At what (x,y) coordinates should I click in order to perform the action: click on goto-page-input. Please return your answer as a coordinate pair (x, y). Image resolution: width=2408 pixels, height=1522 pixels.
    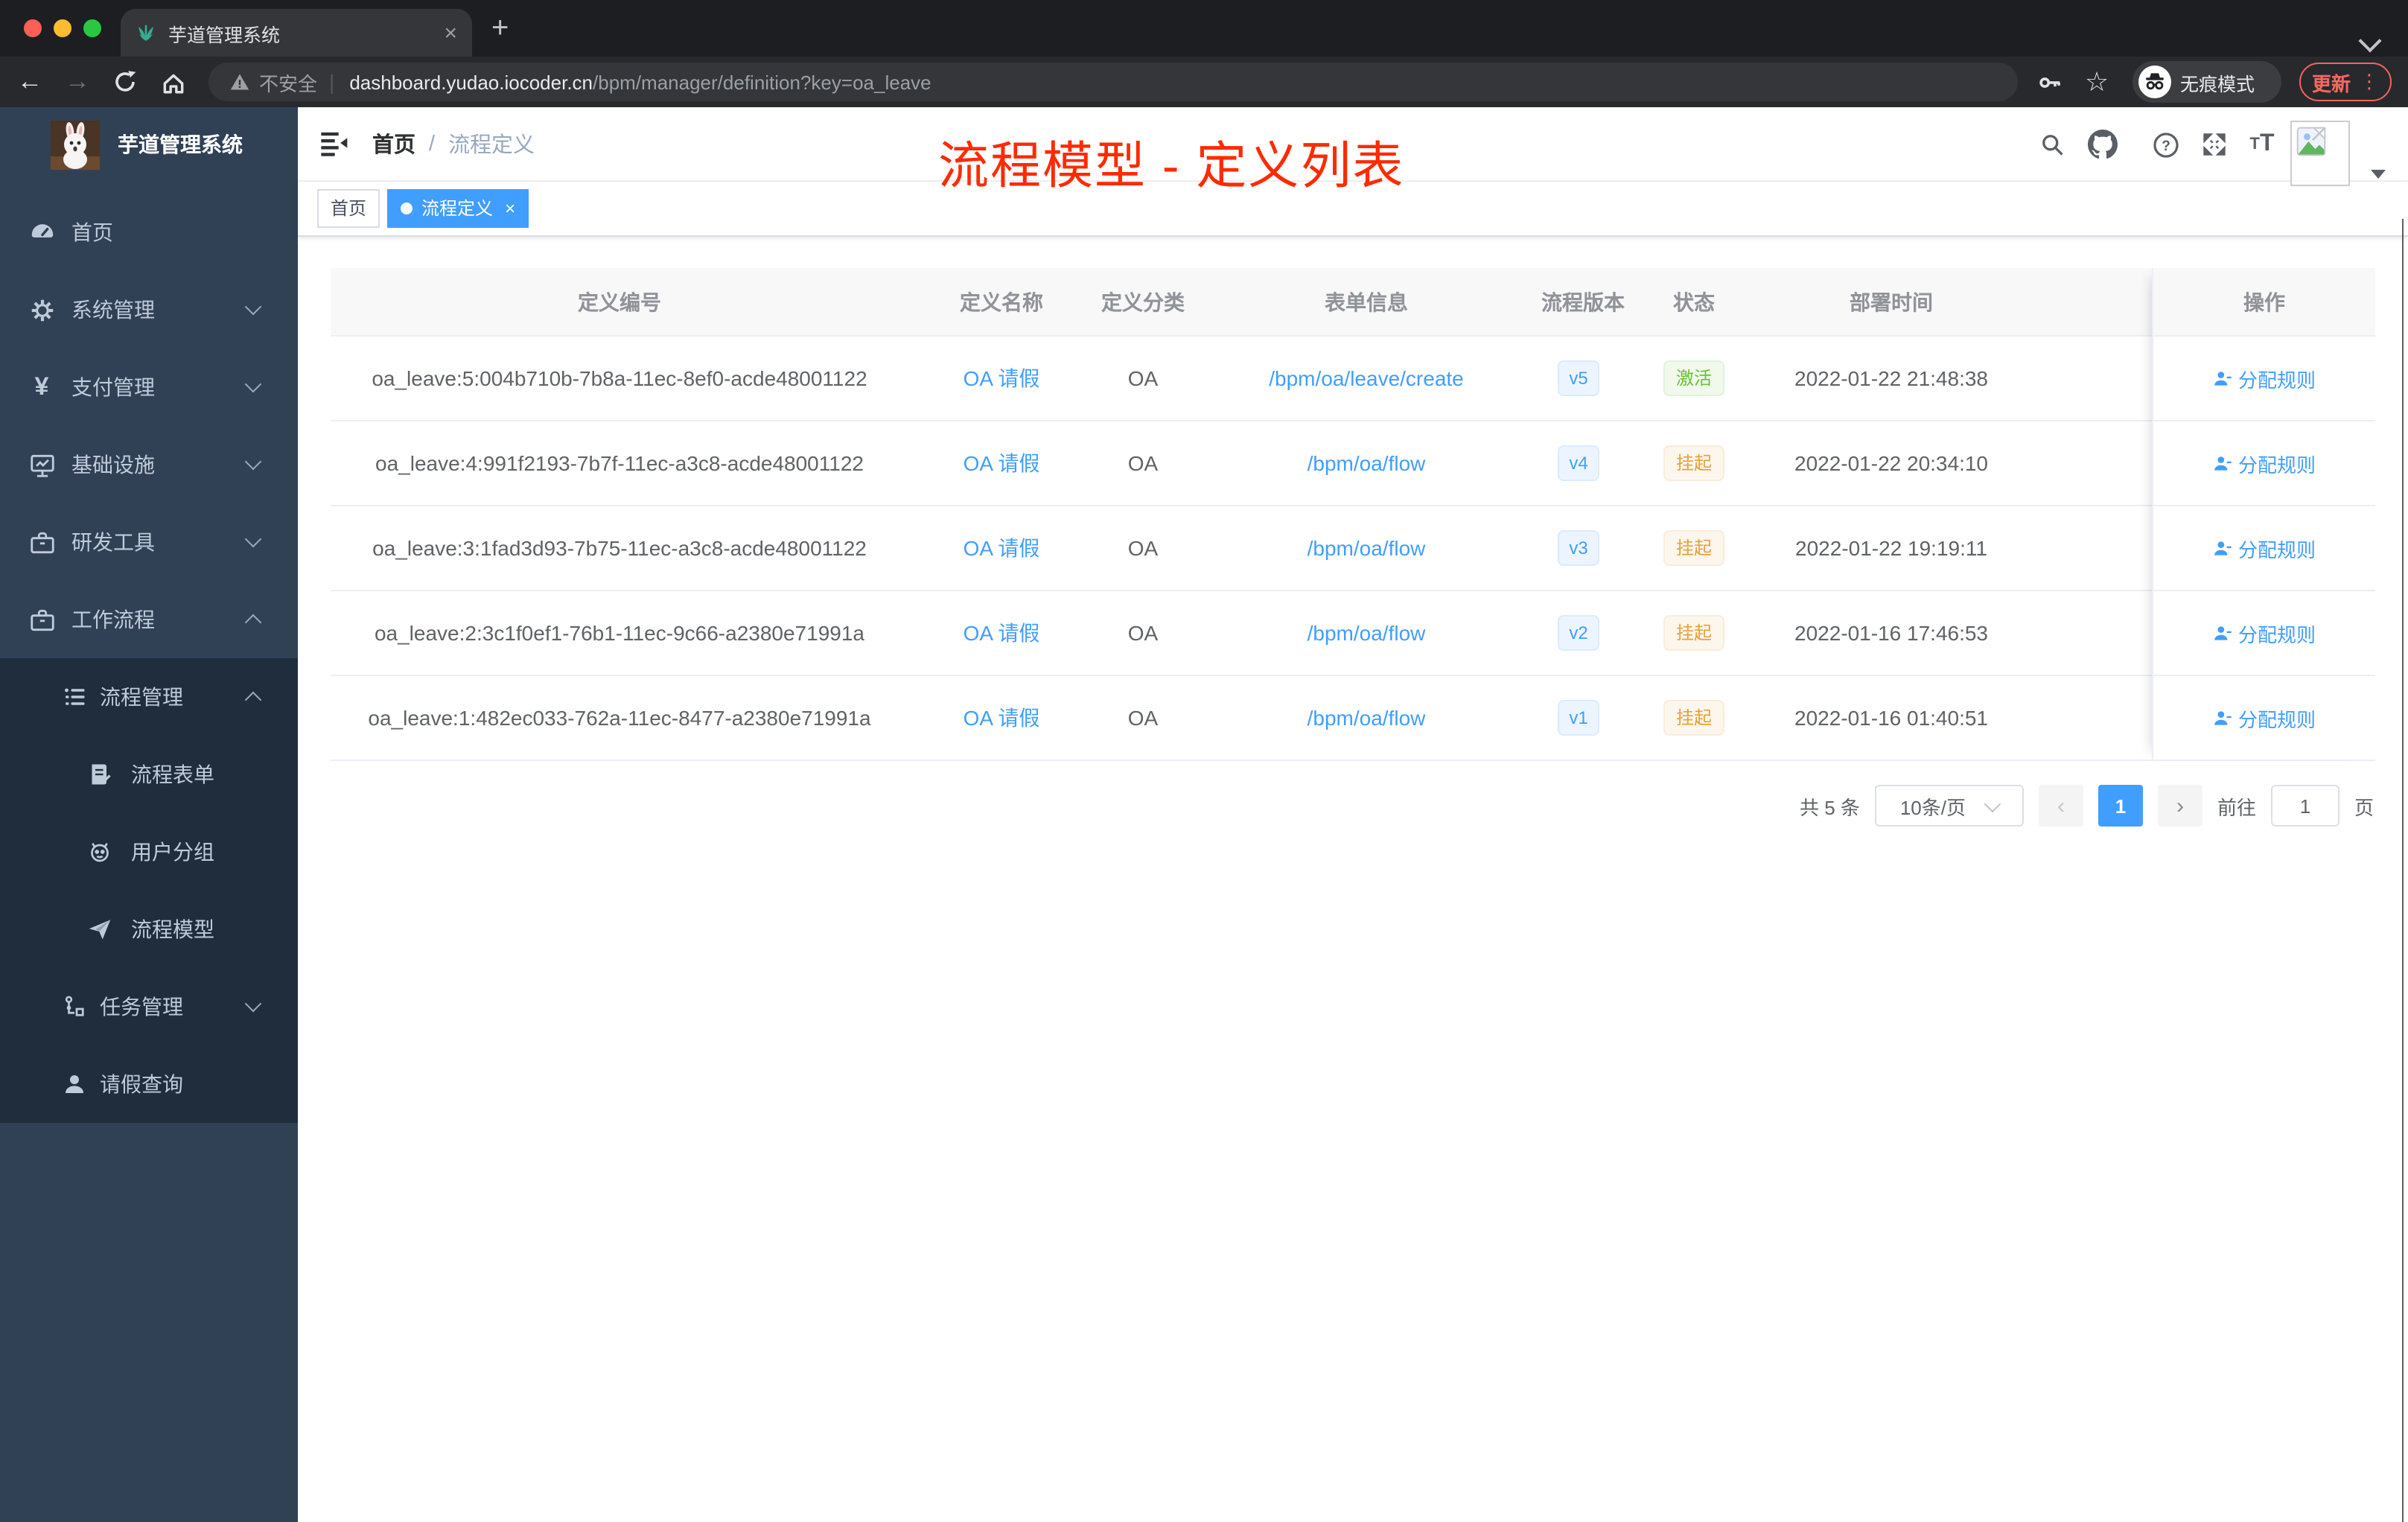
    Looking at the image, I should click on (2304, 806).